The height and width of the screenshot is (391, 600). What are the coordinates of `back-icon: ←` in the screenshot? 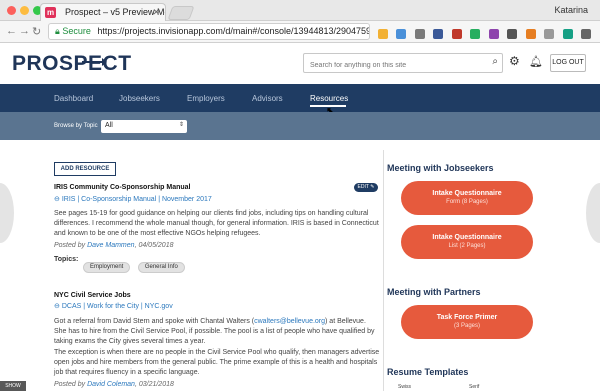 It's located at (11, 31).